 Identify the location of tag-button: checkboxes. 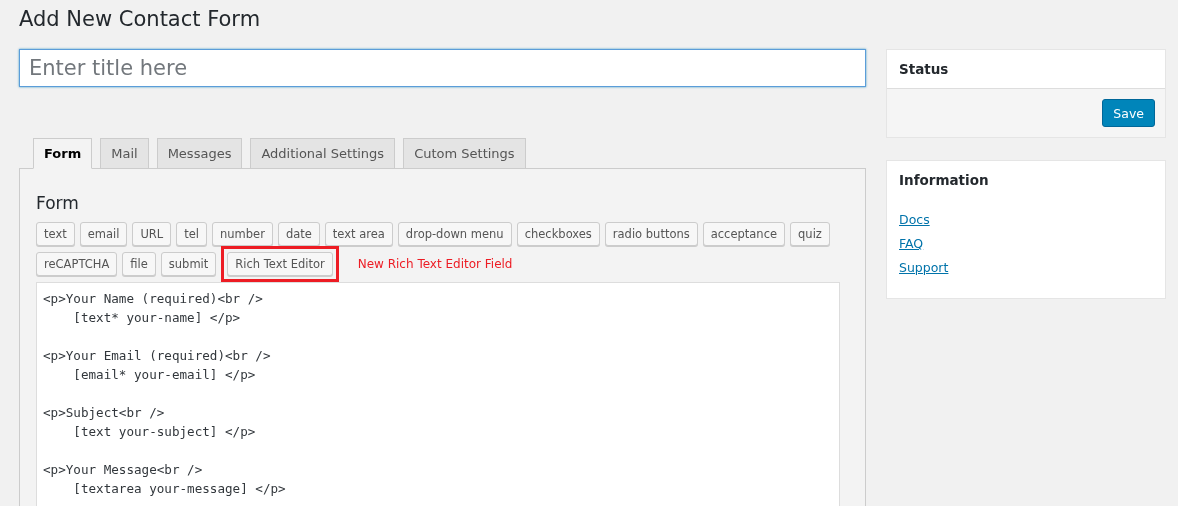
(558, 234).